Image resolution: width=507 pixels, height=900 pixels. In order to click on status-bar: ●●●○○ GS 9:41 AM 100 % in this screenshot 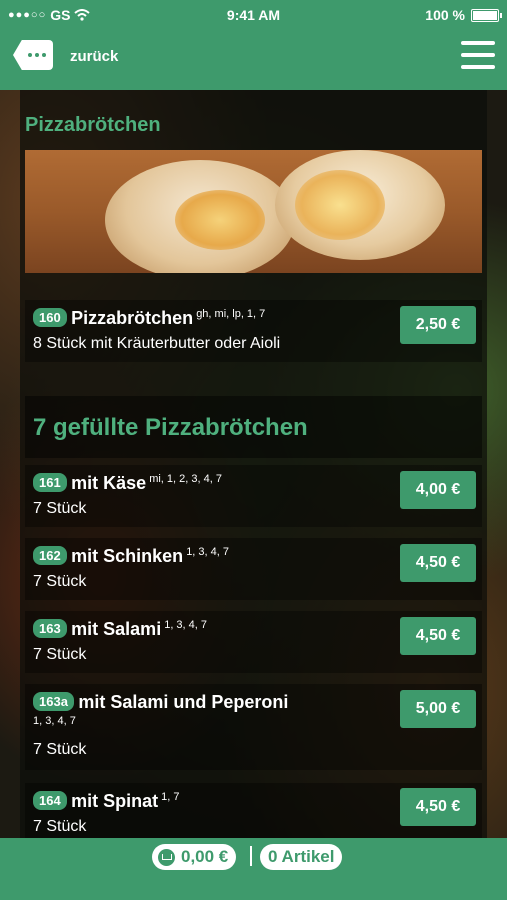, I will do `click(253, 15)`.